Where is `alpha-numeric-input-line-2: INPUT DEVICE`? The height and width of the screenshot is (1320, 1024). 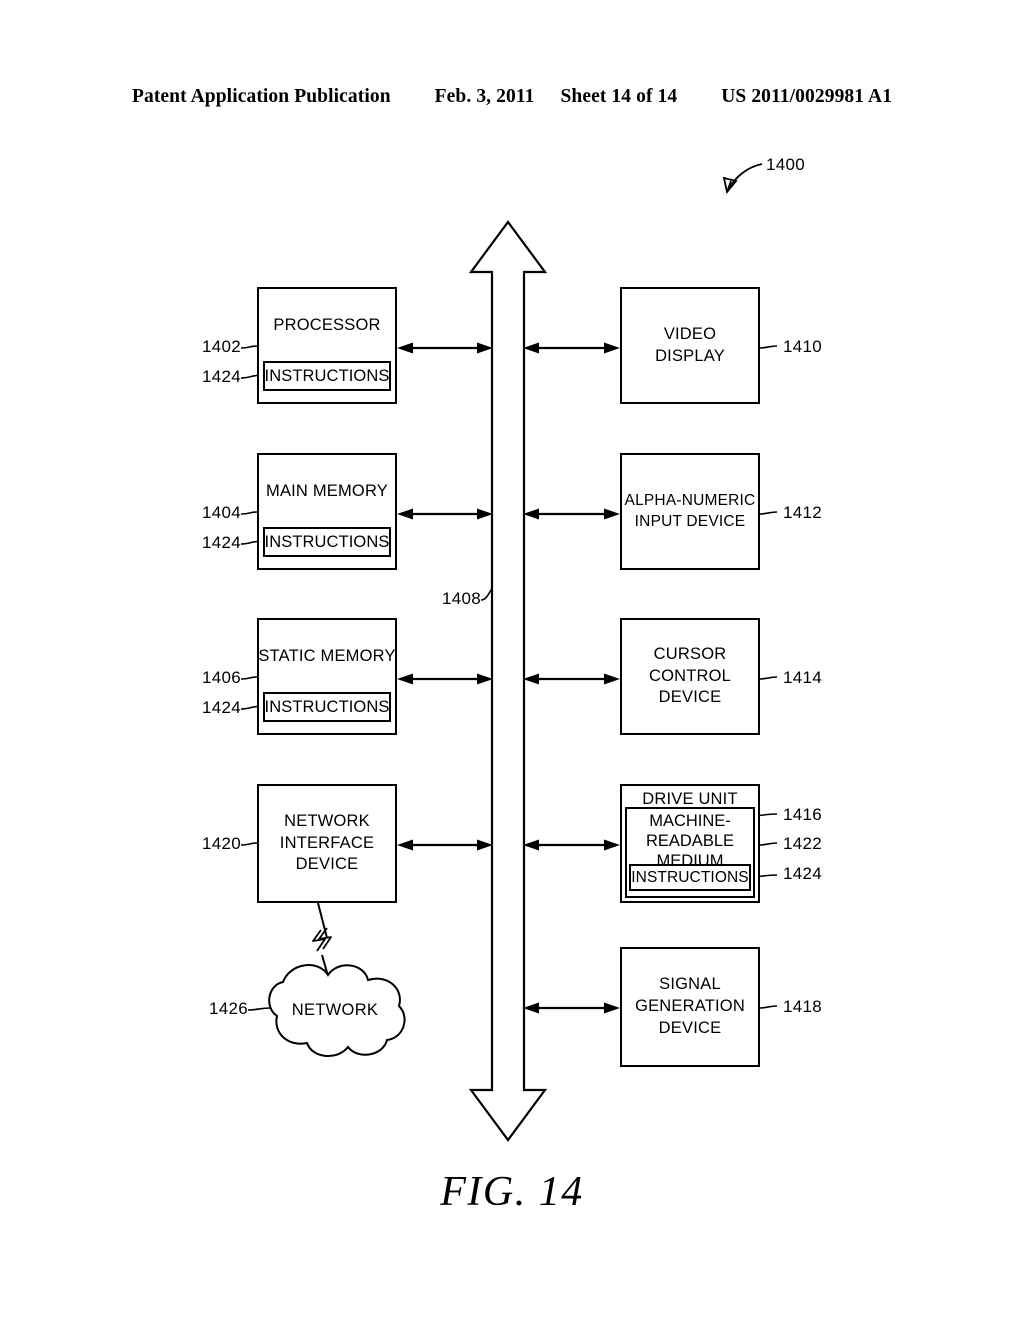
alpha-numeric-input-line-2: INPUT DEVICE is located at coordinates (690, 521).